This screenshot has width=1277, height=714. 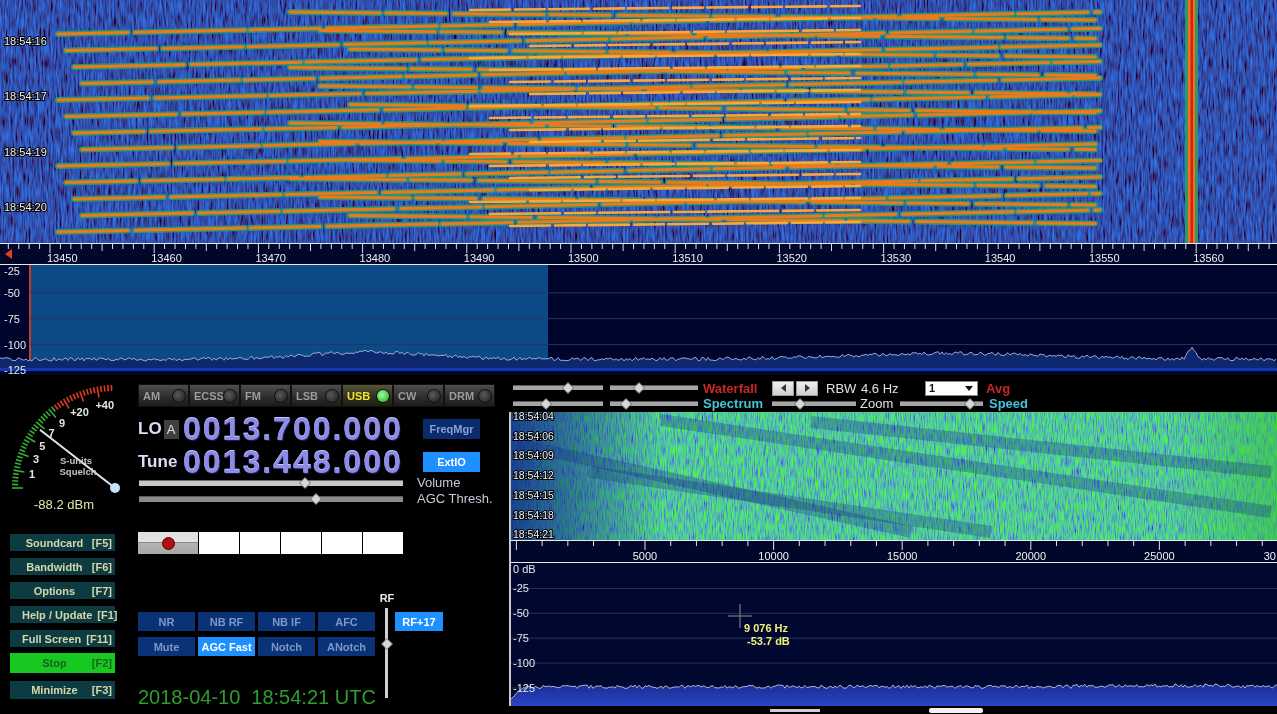 I want to click on frequency-label: 25000, so click(x=1159, y=556).